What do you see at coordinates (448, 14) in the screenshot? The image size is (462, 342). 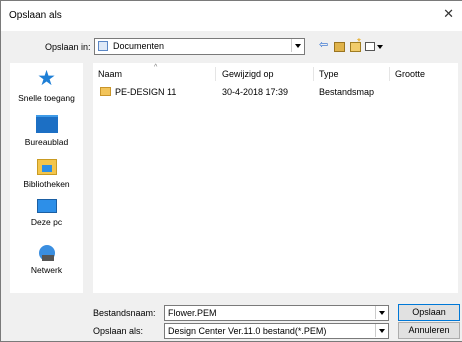 I see `close-icon: ✕` at bounding box center [448, 14].